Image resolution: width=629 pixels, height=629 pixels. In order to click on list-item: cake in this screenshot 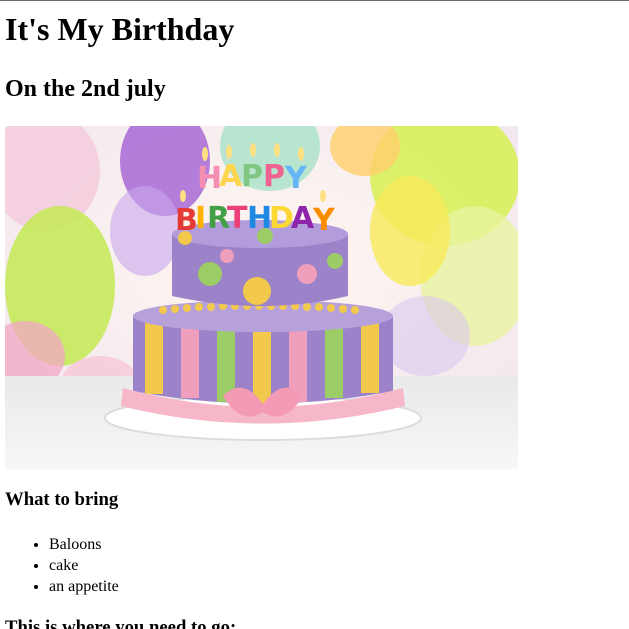, I will do `click(84, 565)`.